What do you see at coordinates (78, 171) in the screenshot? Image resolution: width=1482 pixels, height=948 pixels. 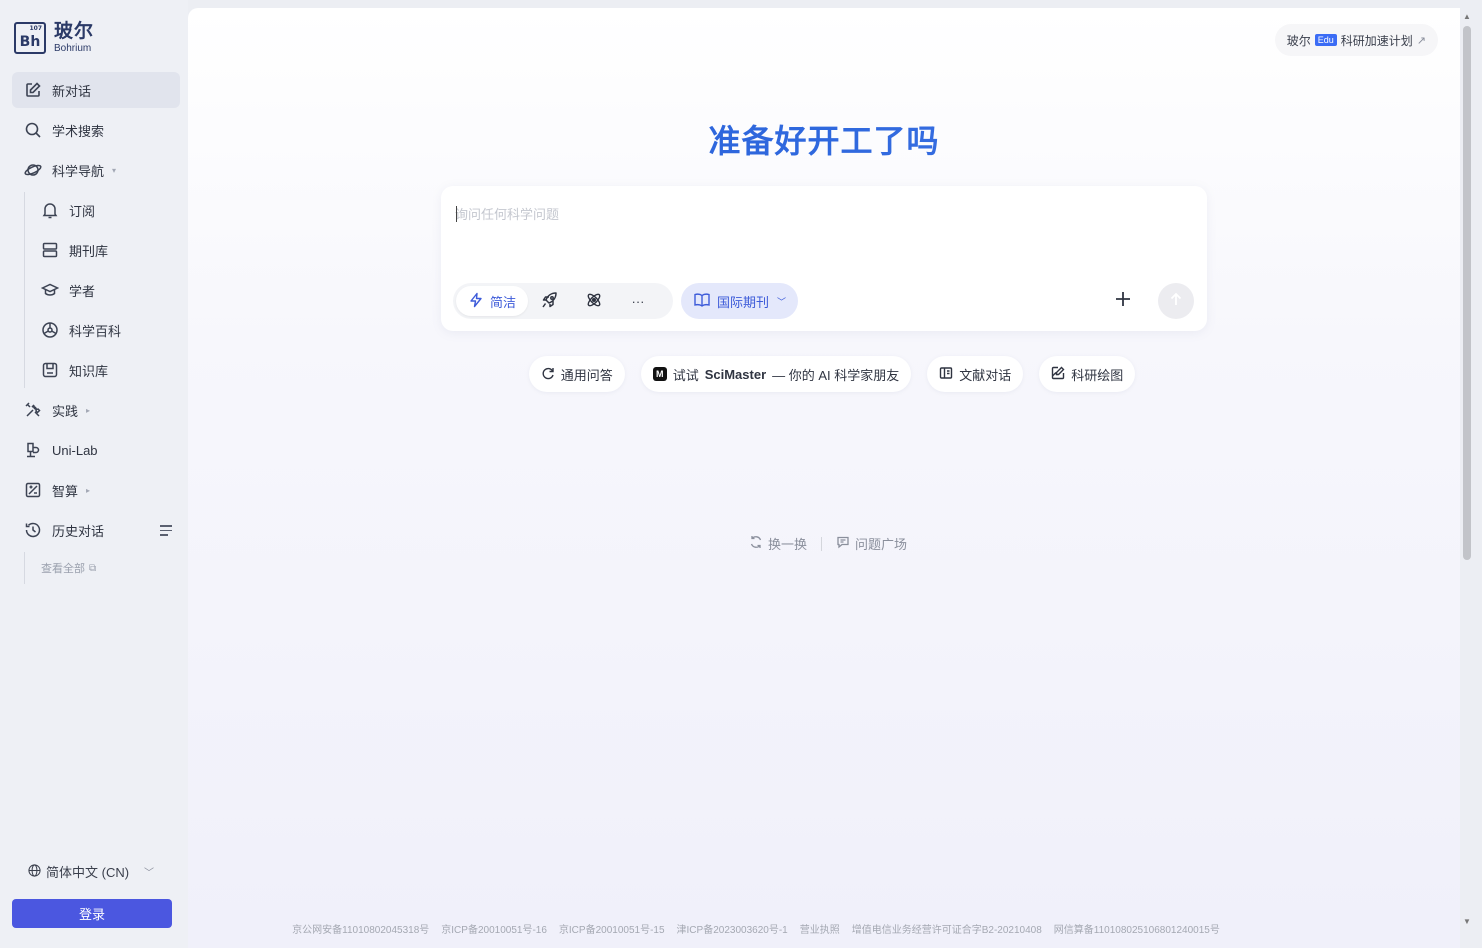 I see `sidebar-item-label: 科学导航` at bounding box center [78, 171].